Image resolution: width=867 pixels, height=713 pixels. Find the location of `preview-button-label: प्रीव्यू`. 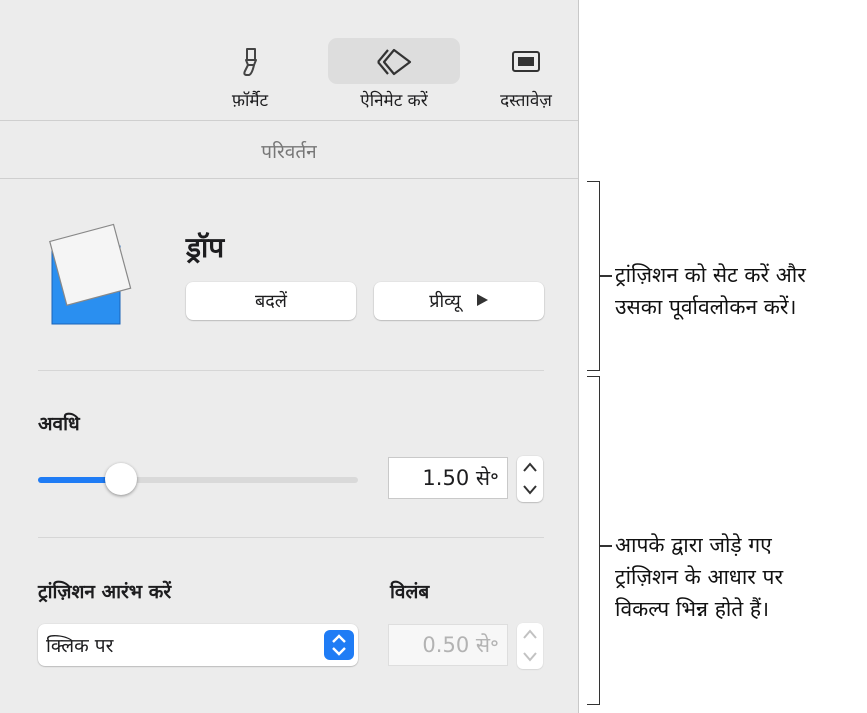

preview-button-label: प्रीव्यू is located at coordinates (445, 301).